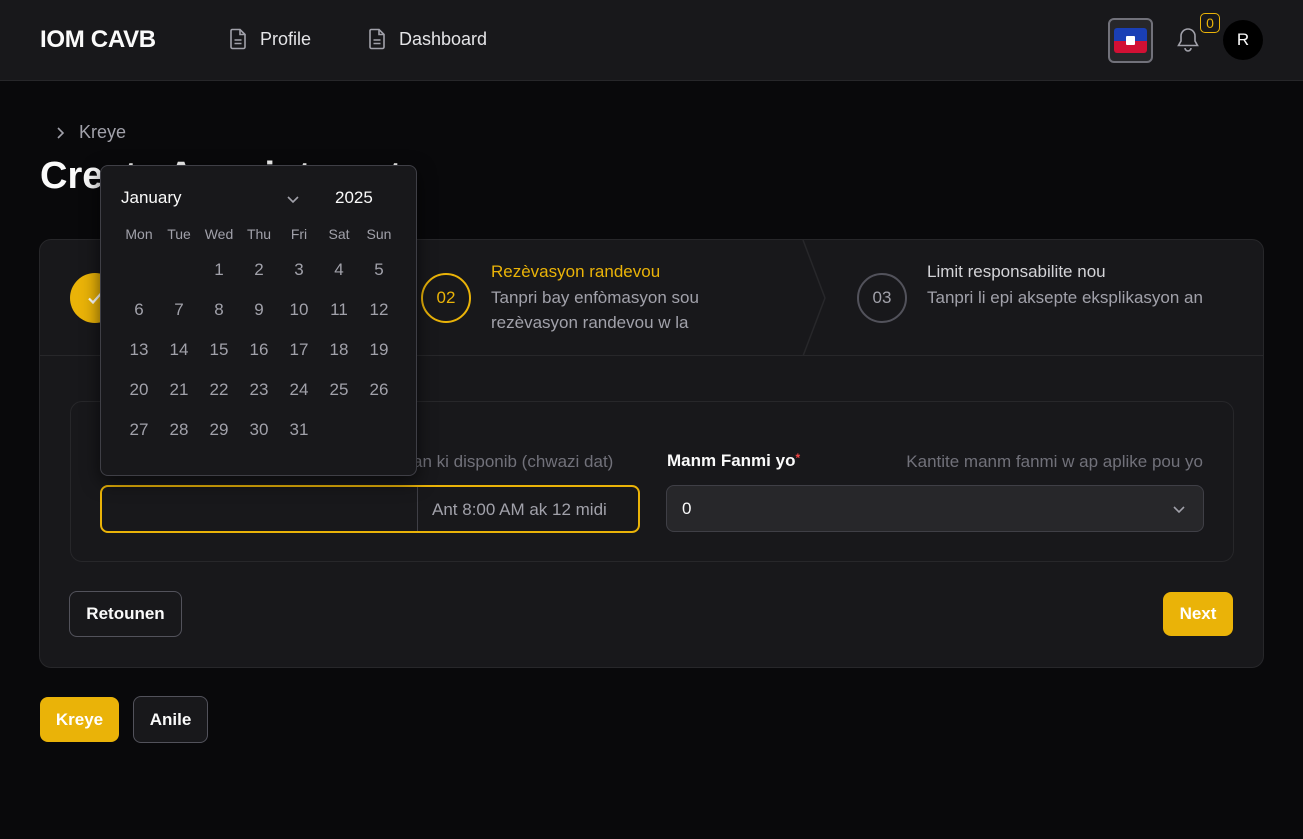 Image resolution: width=1303 pixels, height=839 pixels. What do you see at coordinates (1016, 271) in the screenshot?
I see `step-3-title: Limit responsabilite nou` at bounding box center [1016, 271].